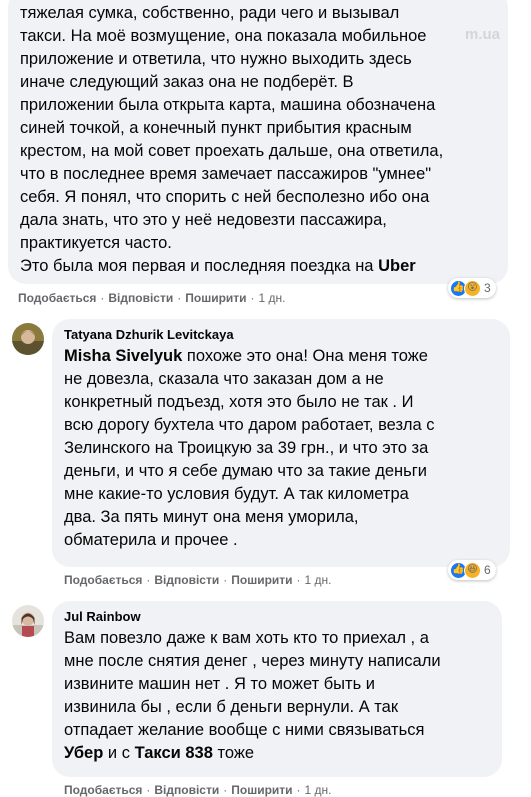  I want to click on comment-1-line: иначе следующий заказ она не подберёт. В, so click(187, 82).